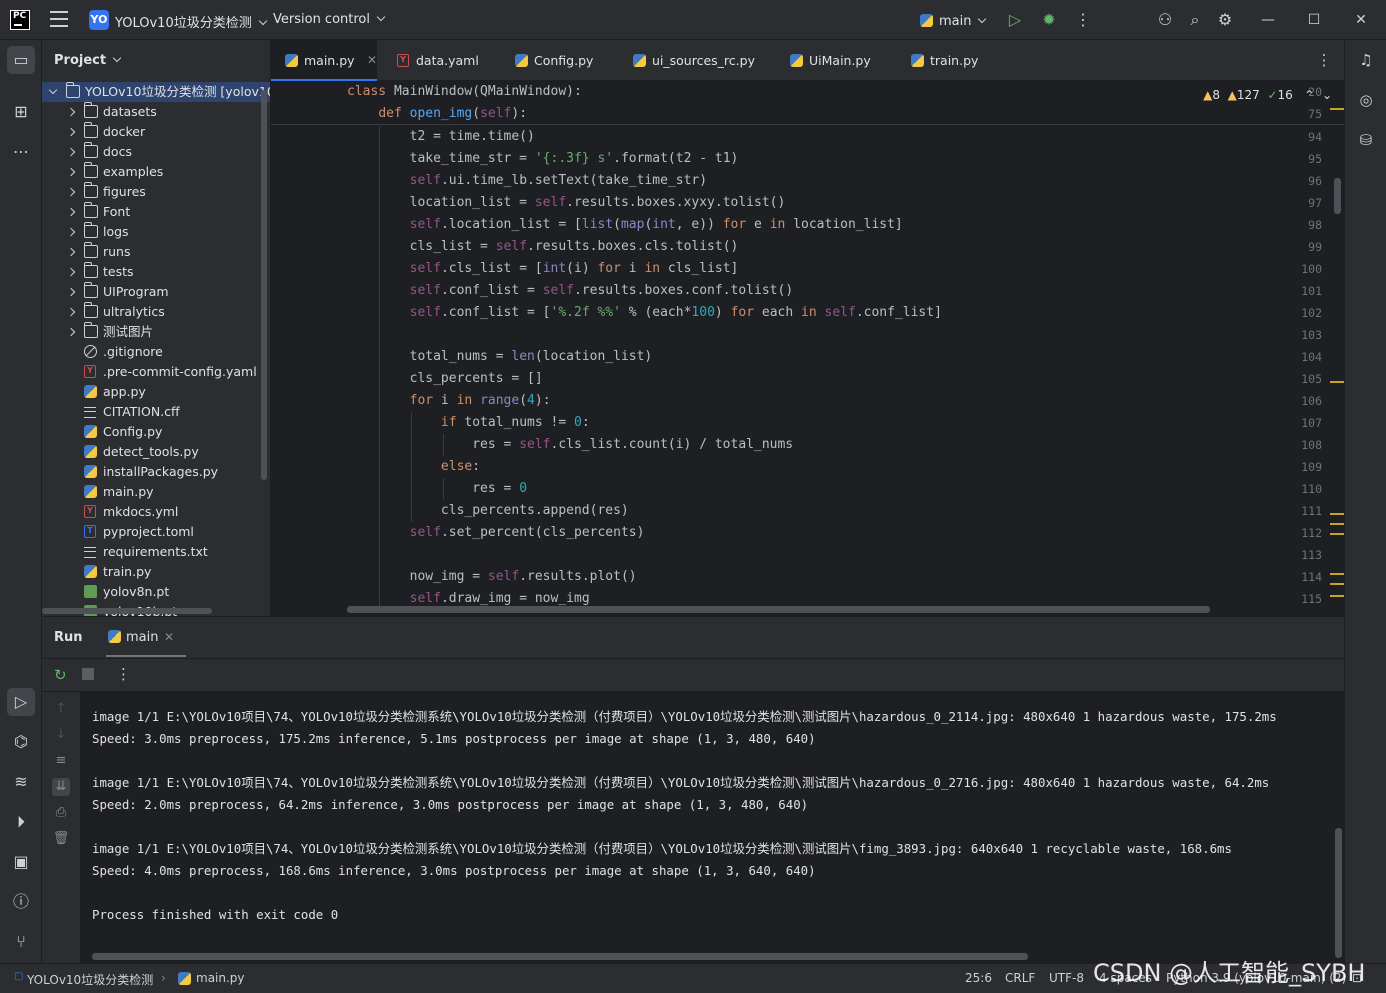  I want to click on tab-train-py: train.py, so click(947, 60).